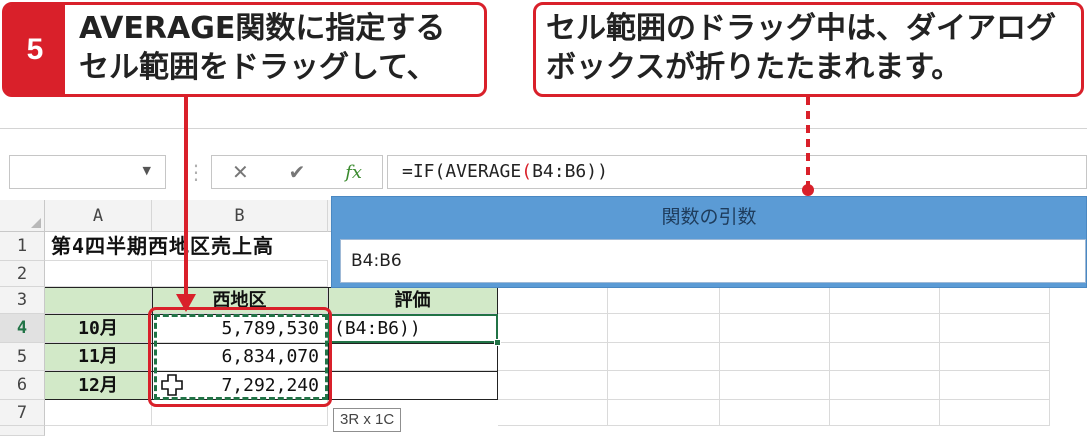  What do you see at coordinates (186, 204) in the screenshot?
I see `step-arrow` at bounding box center [186, 204].